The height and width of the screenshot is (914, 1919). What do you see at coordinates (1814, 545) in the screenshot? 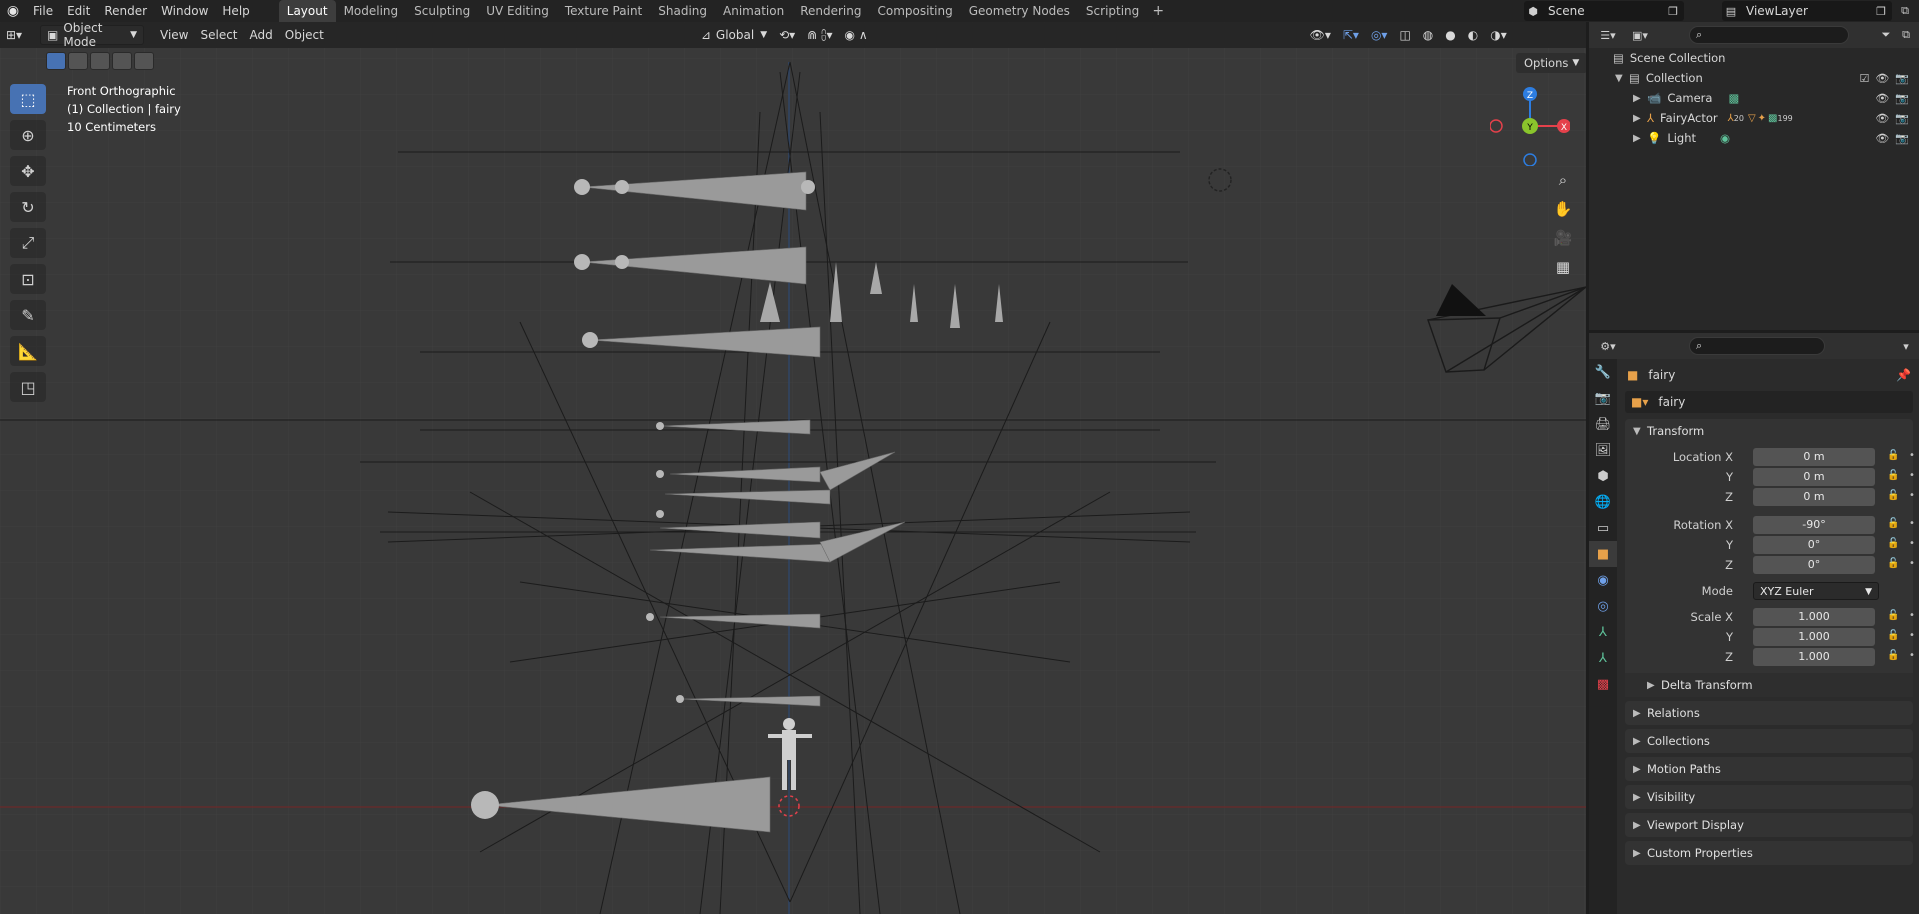
I see `rotation-y-field: 0°` at bounding box center [1814, 545].